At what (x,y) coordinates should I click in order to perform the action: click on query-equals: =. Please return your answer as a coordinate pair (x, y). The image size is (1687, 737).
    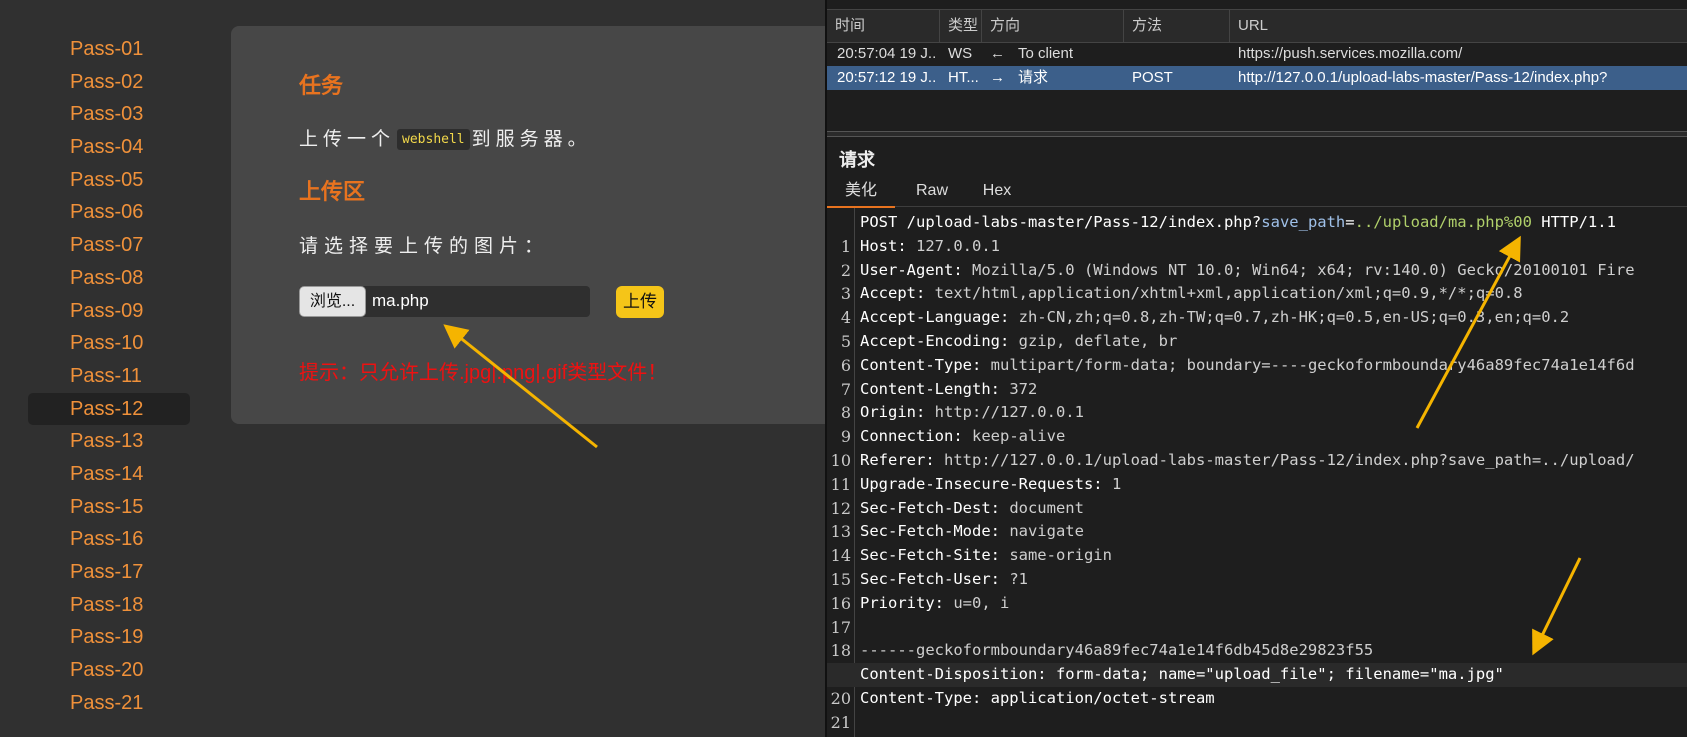
    Looking at the image, I should click on (1350, 222).